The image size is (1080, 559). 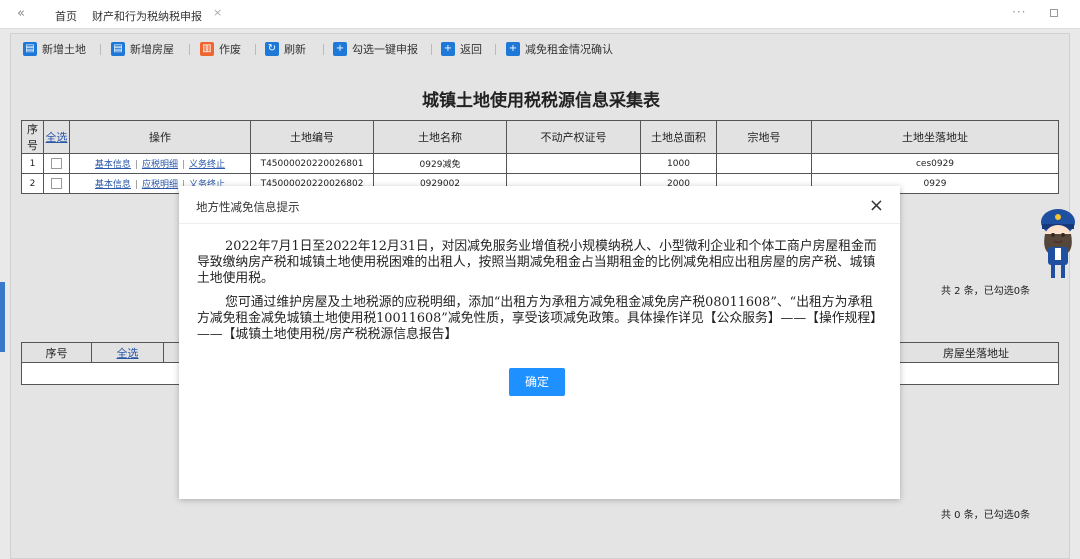 What do you see at coordinates (440, 163) in the screenshot?
I see `row-land-name: 0929减免` at bounding box center [440, 163].